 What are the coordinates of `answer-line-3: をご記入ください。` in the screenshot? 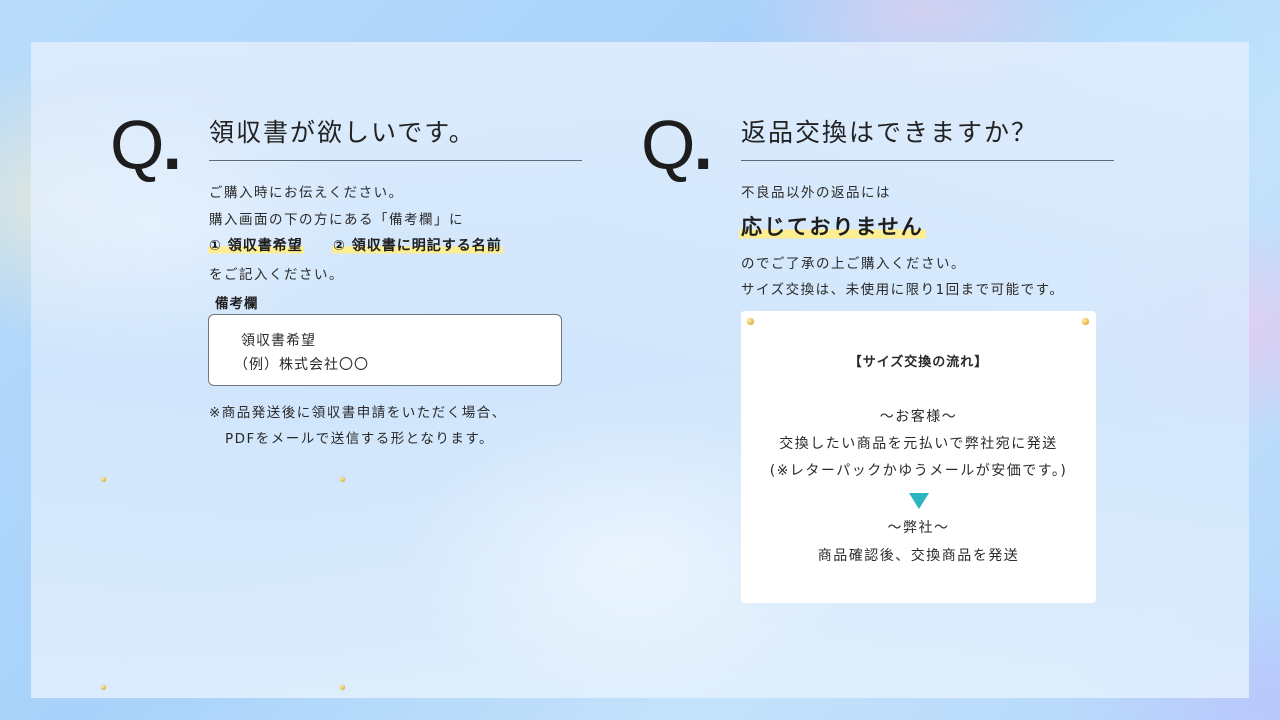 It's located at (276, 275).